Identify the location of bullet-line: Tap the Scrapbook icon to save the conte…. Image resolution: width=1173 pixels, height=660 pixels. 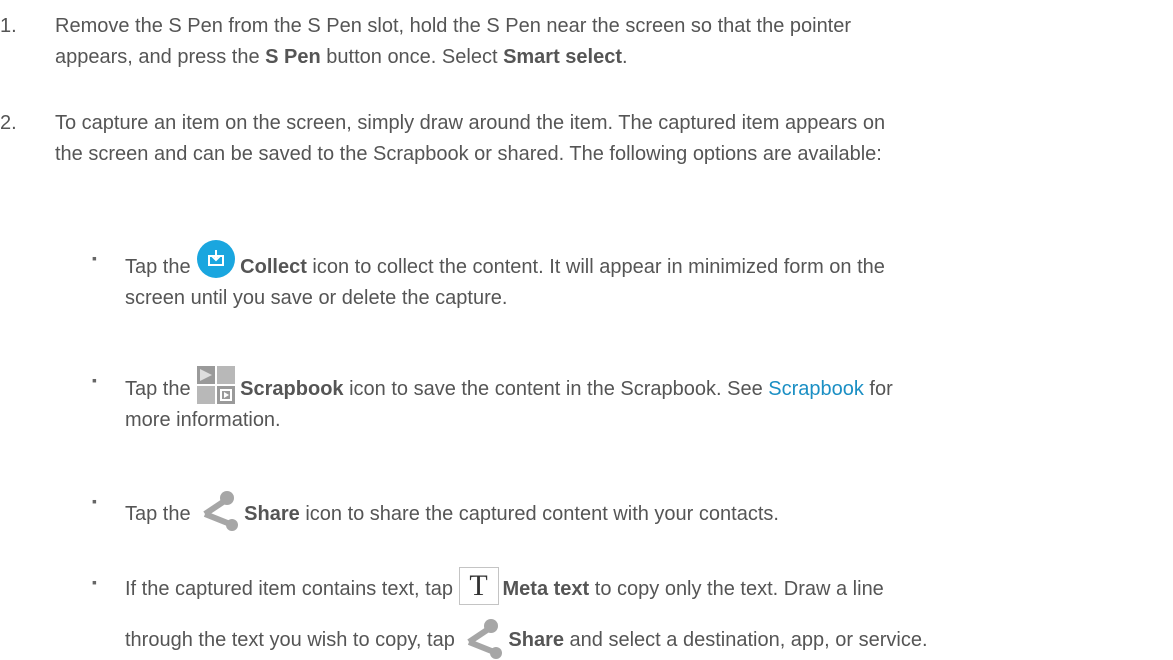
(646, 385).